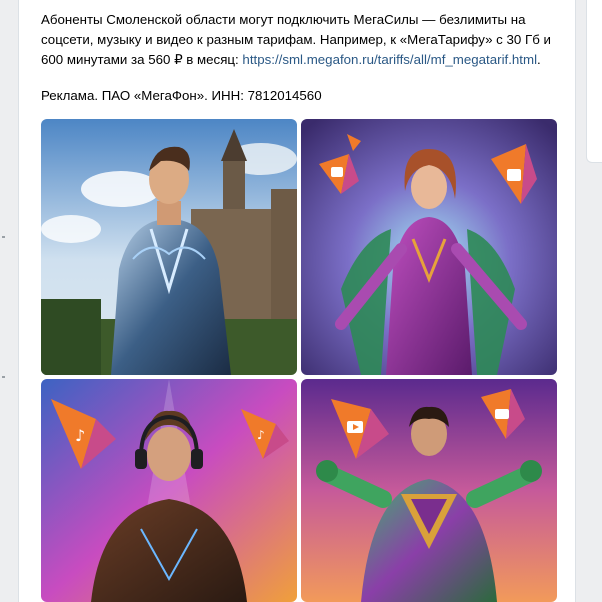  What do you see at coordinates (181, 95) in the screenshot?
I see `ad-disclaimer: Реклама. ПАО «МегаФон». ИНН: 7812014560` at bounding box center [181, 95].